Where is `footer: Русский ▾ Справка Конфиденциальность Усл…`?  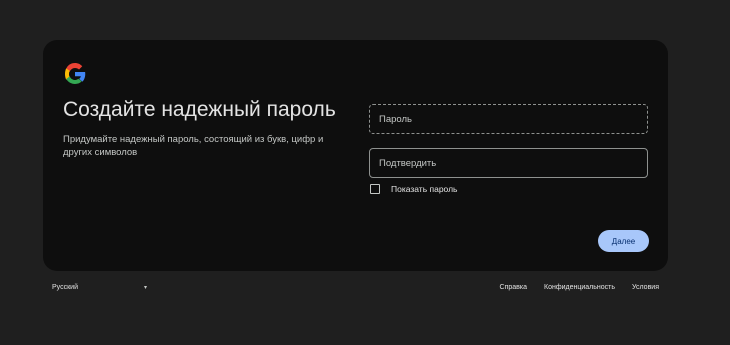 footer: Русский ▾ Справка Конфиденциальность Усл… is located at coordinates (355, 291).